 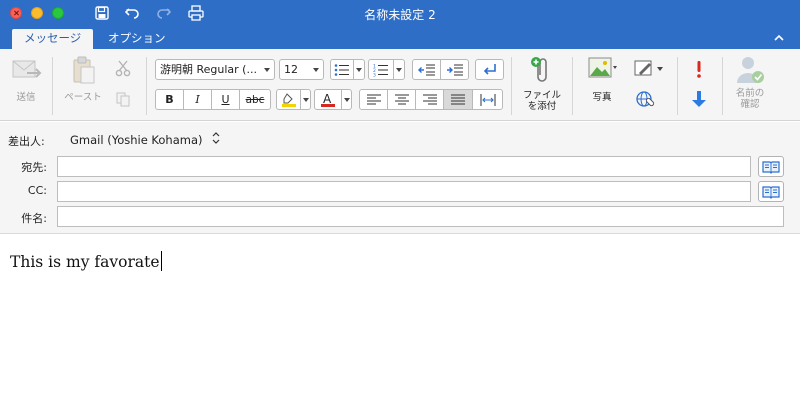 What do you see at coordinates (541, 95) in the screenshot?
I see `attach-label-1: ファイル` at bounding box center [541, 95].